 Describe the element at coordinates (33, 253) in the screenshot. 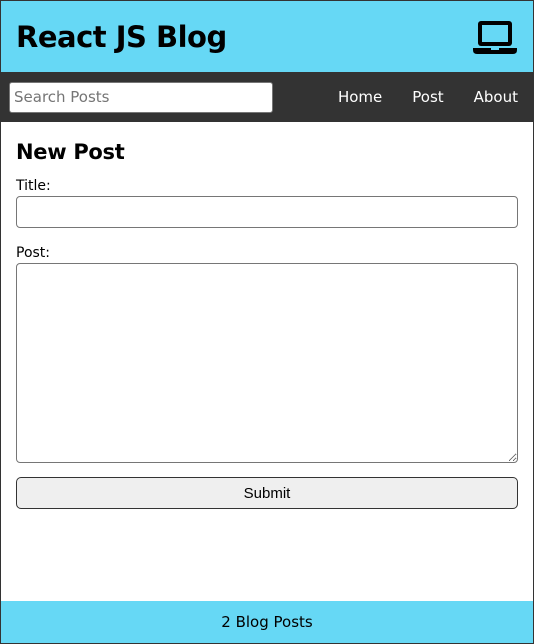

I see `post-label: Post:` at that location.